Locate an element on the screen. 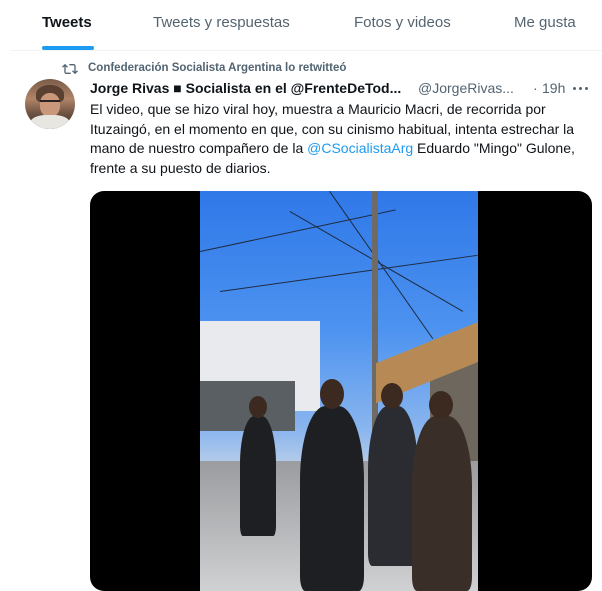 The height and width of the screenshot is (591, 602). tab-tweets-and-replies: Tweets y respuestas is located at coordinates (221, 22).